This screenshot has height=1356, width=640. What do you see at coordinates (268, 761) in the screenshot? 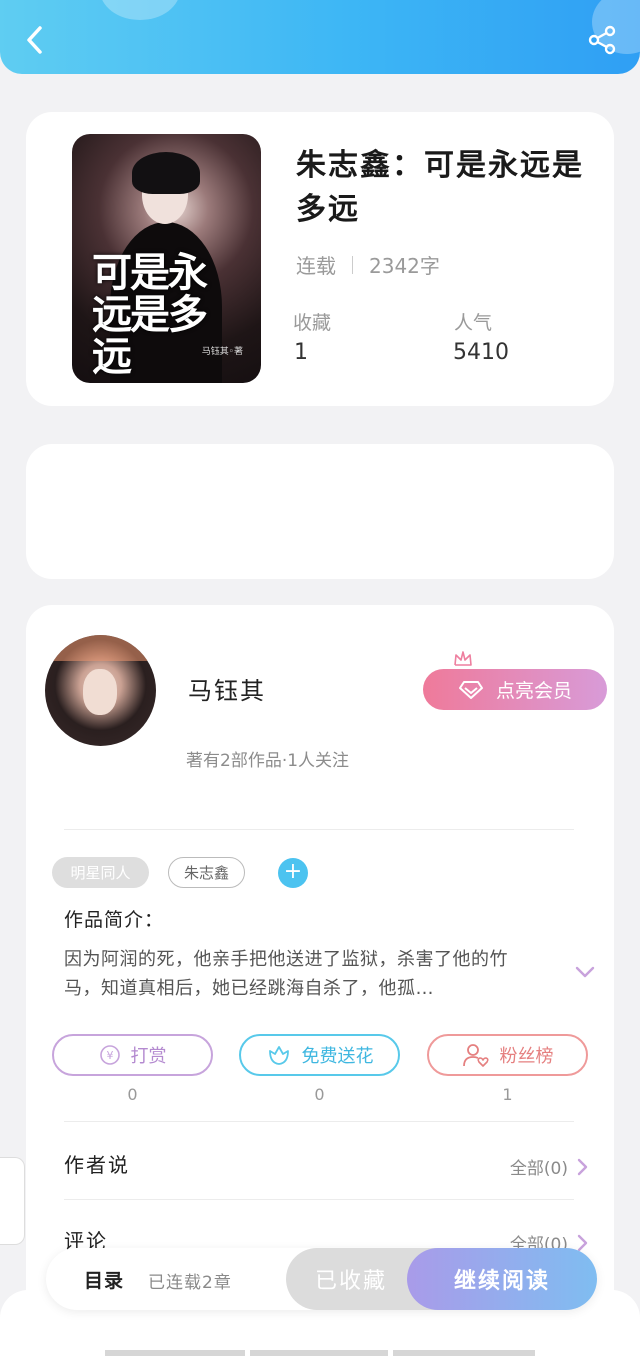
I see `author-works: 著有2部作品·1人关注` at bounding box center [268, 761].